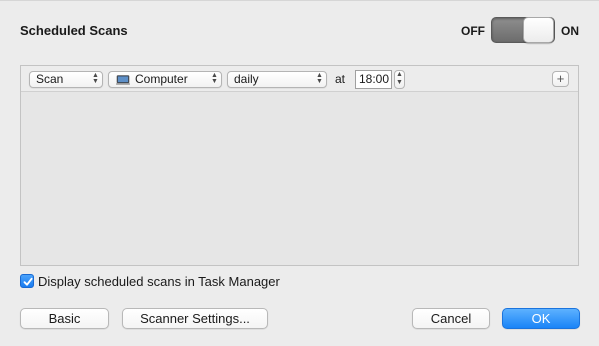 The height and width of the screenshot is (346, 599). I want to click on scan-target-popup: Computer ▲ ▼, so click(165, 79).